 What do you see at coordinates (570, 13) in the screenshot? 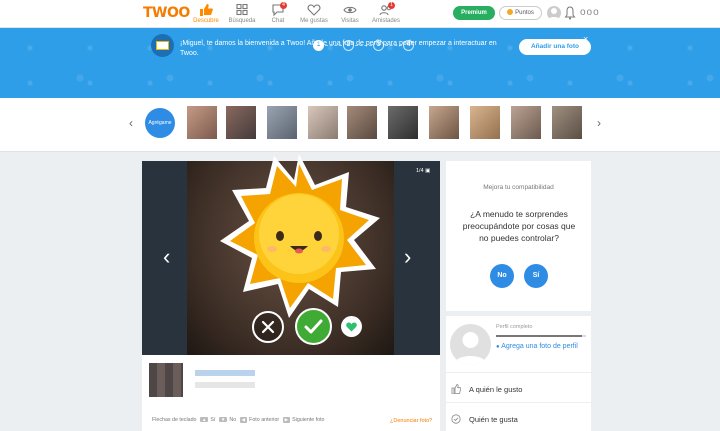
I see `bell-icon` at bounding box center [570, 13].